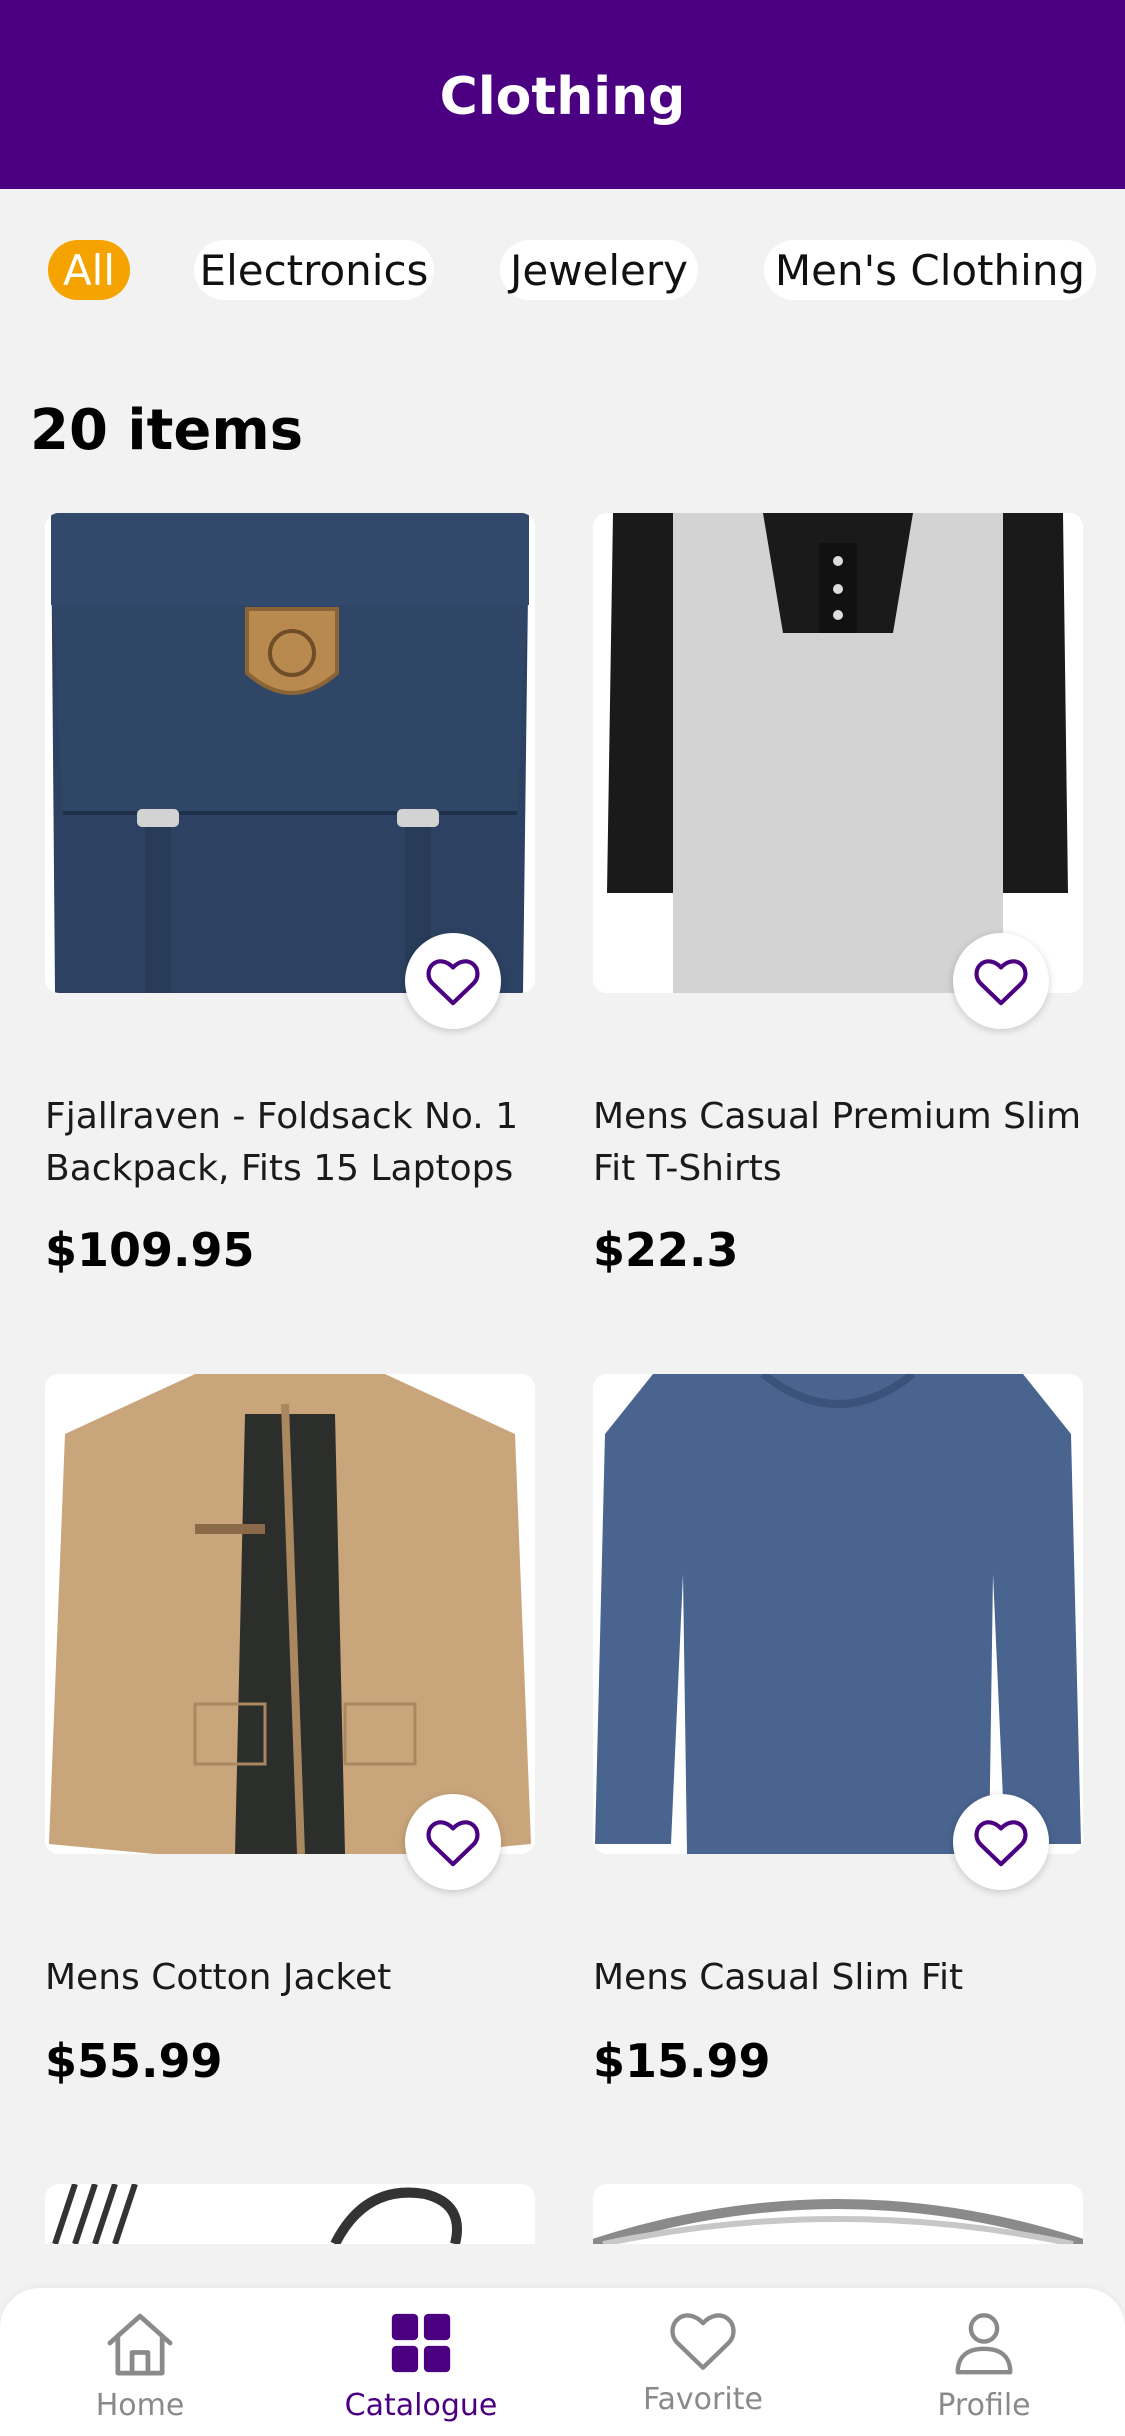 This screenshot has width=1125, height=2436. What do you see at coordinates (314, 270) in the screenshot?
I see `chip-electronics: Electronics` at bounding box center [314, 270].